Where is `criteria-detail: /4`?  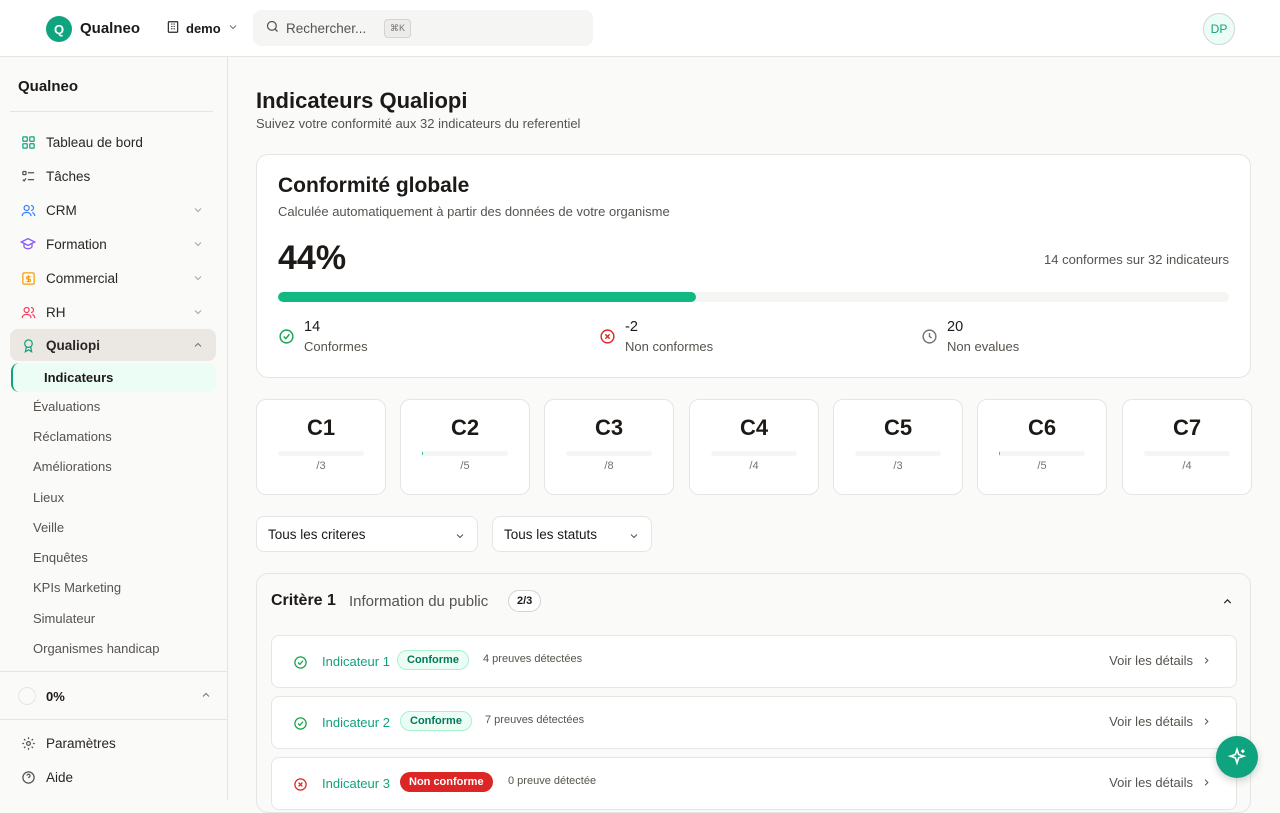 criteria-detail: /4 is located at coordinates (1187, 466).